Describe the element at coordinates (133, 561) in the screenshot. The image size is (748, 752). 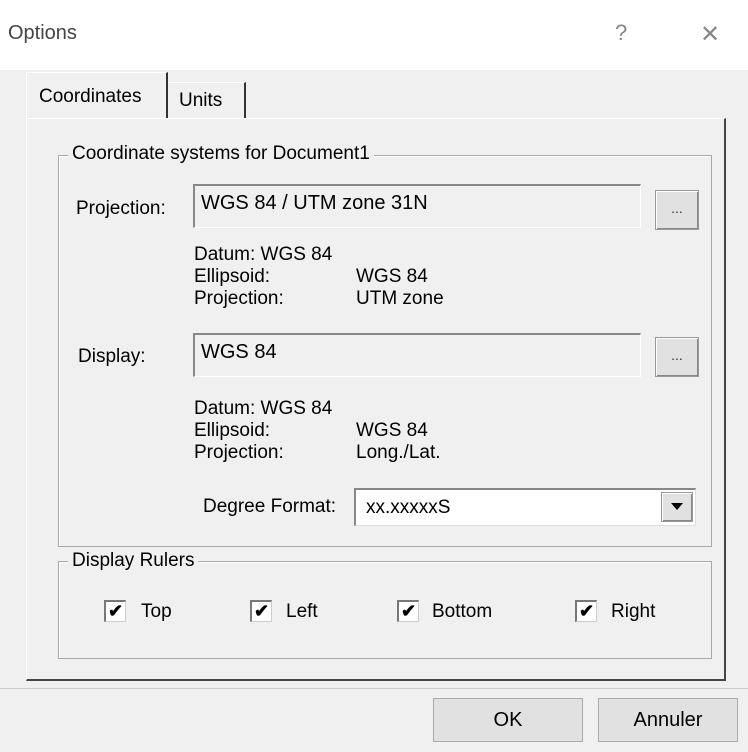
I see `display-rulers-legend: Display Rulers` at that location.